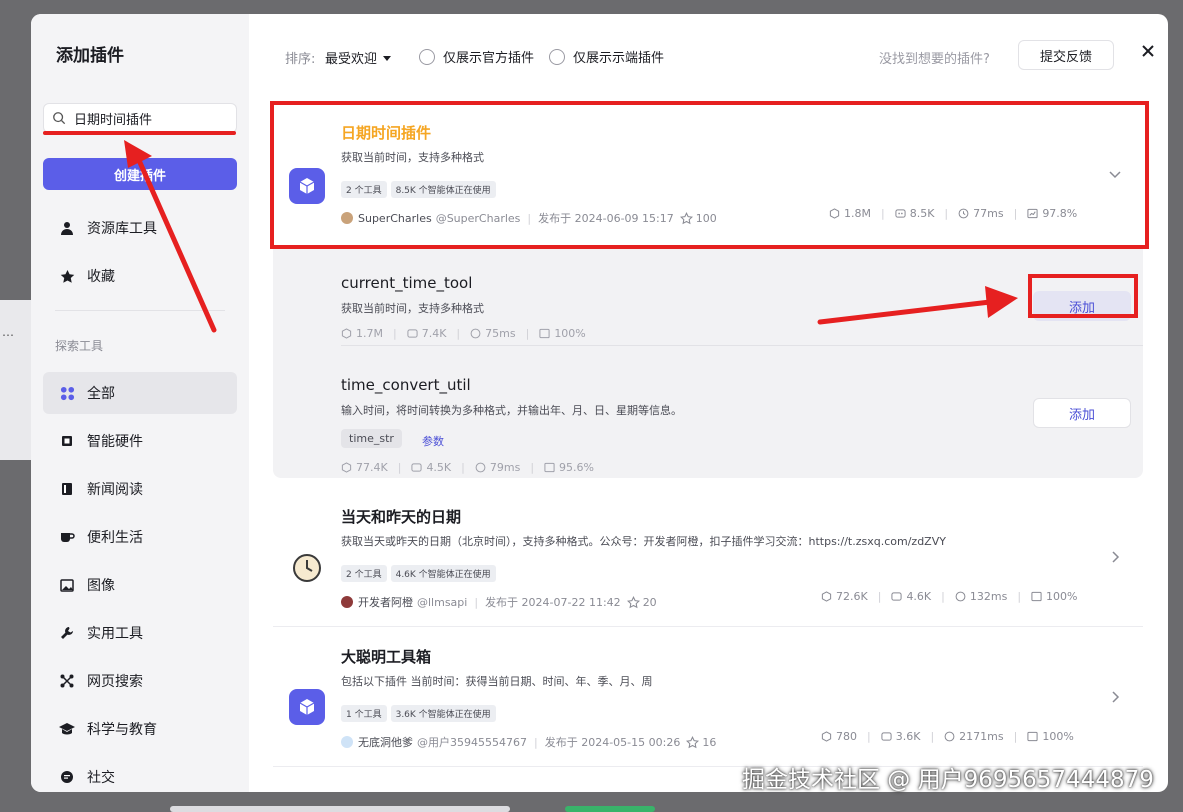 The width and height of the screenshot is (1183, 812). What do you see at coordinates (948, 780) in the screenshot?
I see `watermark: 掘金技术社区 @ 用户9695657444879` at bounding box center [948, 780].